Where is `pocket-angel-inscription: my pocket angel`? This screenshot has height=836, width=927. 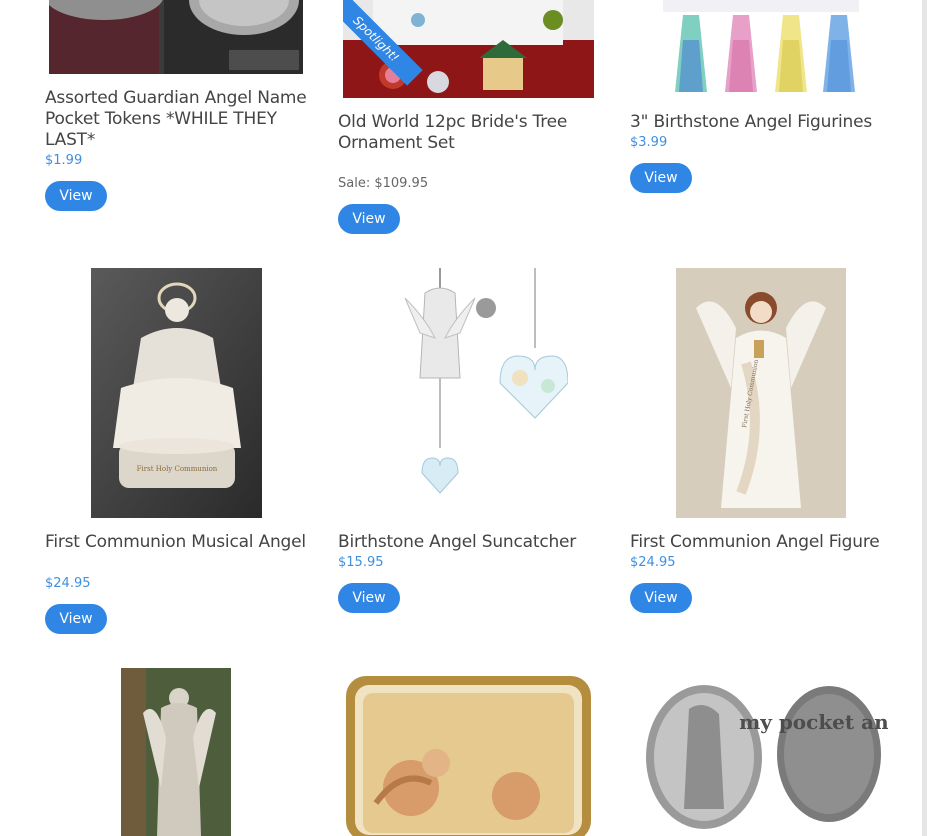 pocket-angel-inscription: my pocket angel is located at coordinates (813, 722).